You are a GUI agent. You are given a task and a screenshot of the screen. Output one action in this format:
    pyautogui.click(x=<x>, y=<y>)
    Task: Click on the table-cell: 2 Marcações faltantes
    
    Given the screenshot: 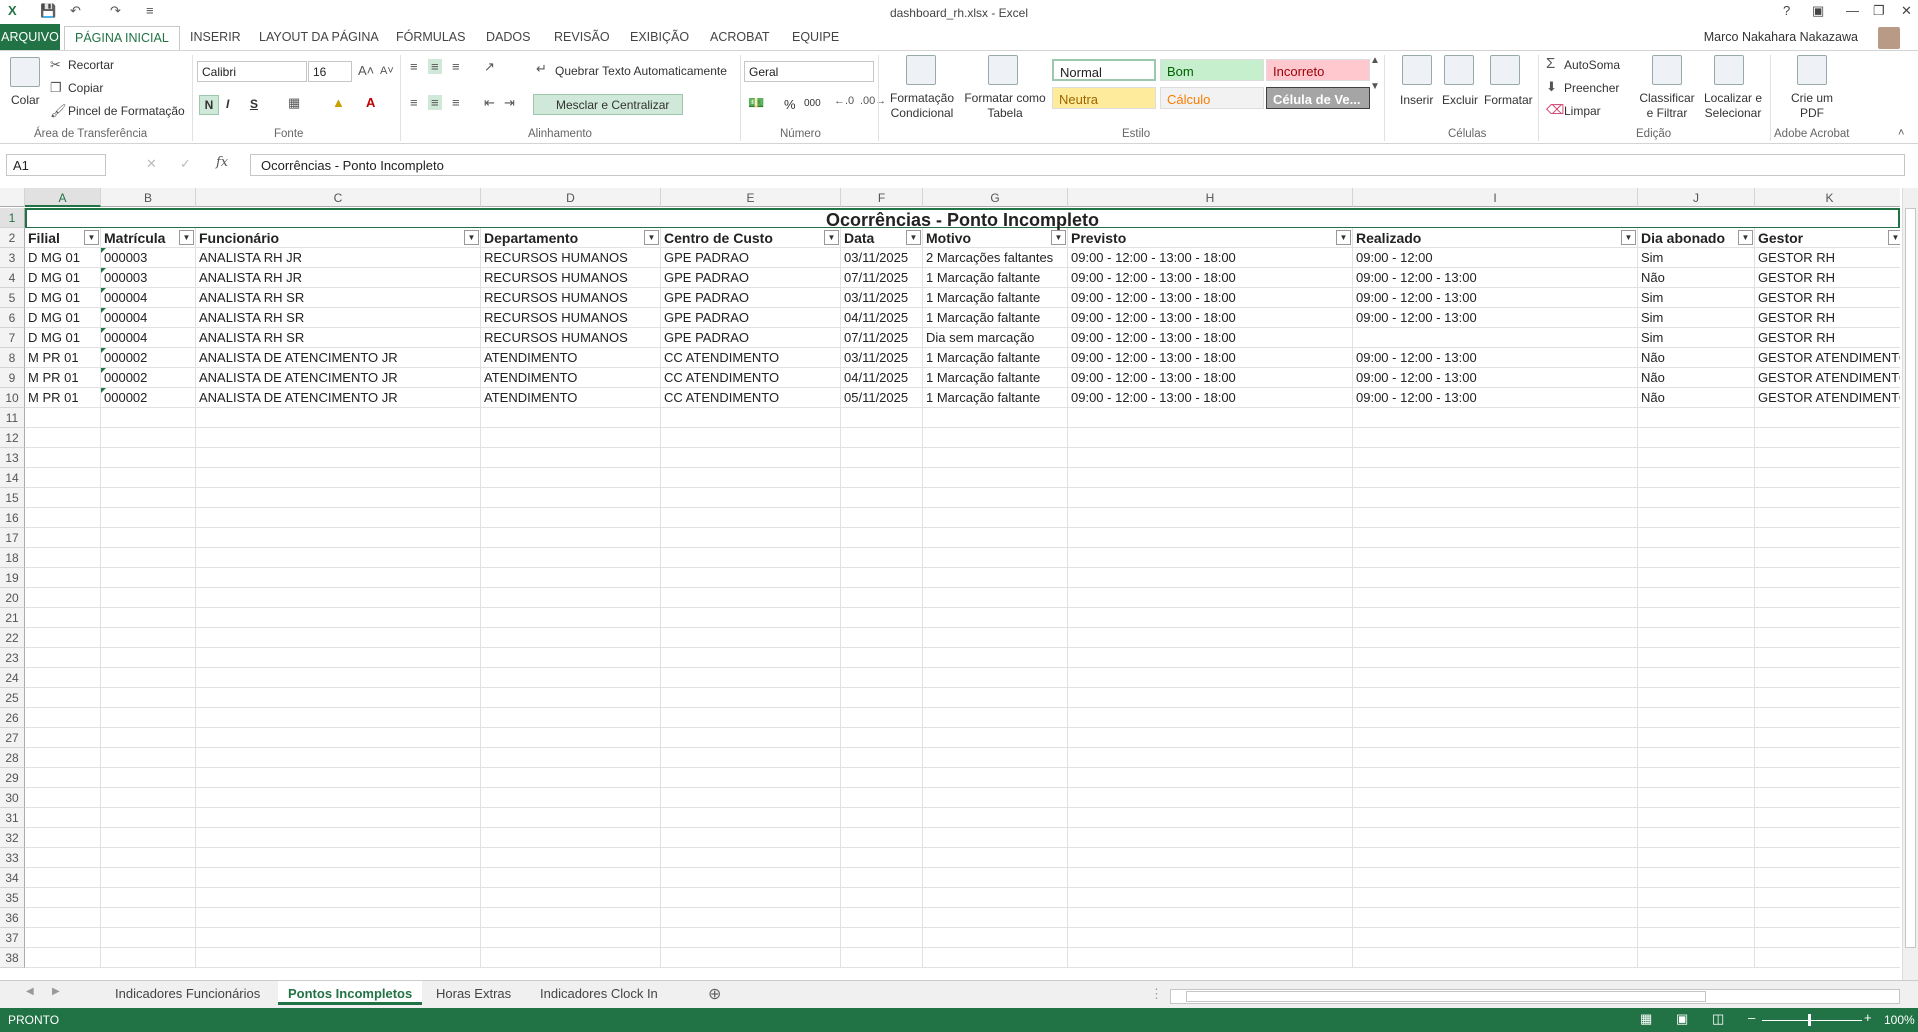 What is the action you would take?
    pyautogui.click(x=995, y=258)
    